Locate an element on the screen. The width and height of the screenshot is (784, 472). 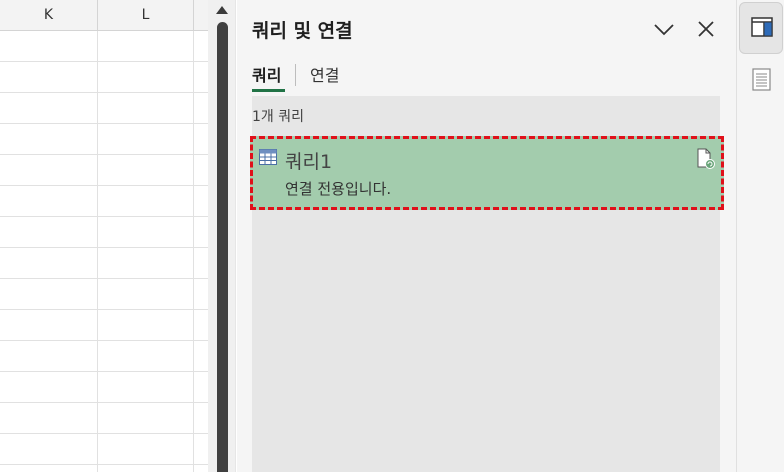
column-header-row: K L is located at coordinates (104, 15).